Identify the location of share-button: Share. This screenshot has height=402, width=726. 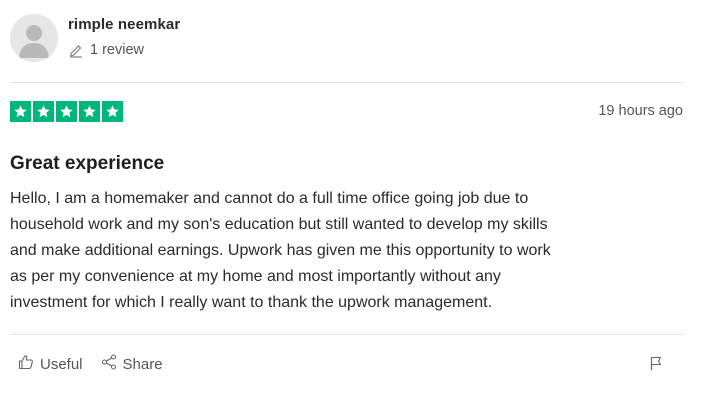
(132, 364).